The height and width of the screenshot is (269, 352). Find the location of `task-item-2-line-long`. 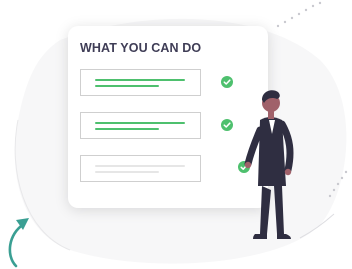

task-item-2-line-long is located at coordinates (140, 123).